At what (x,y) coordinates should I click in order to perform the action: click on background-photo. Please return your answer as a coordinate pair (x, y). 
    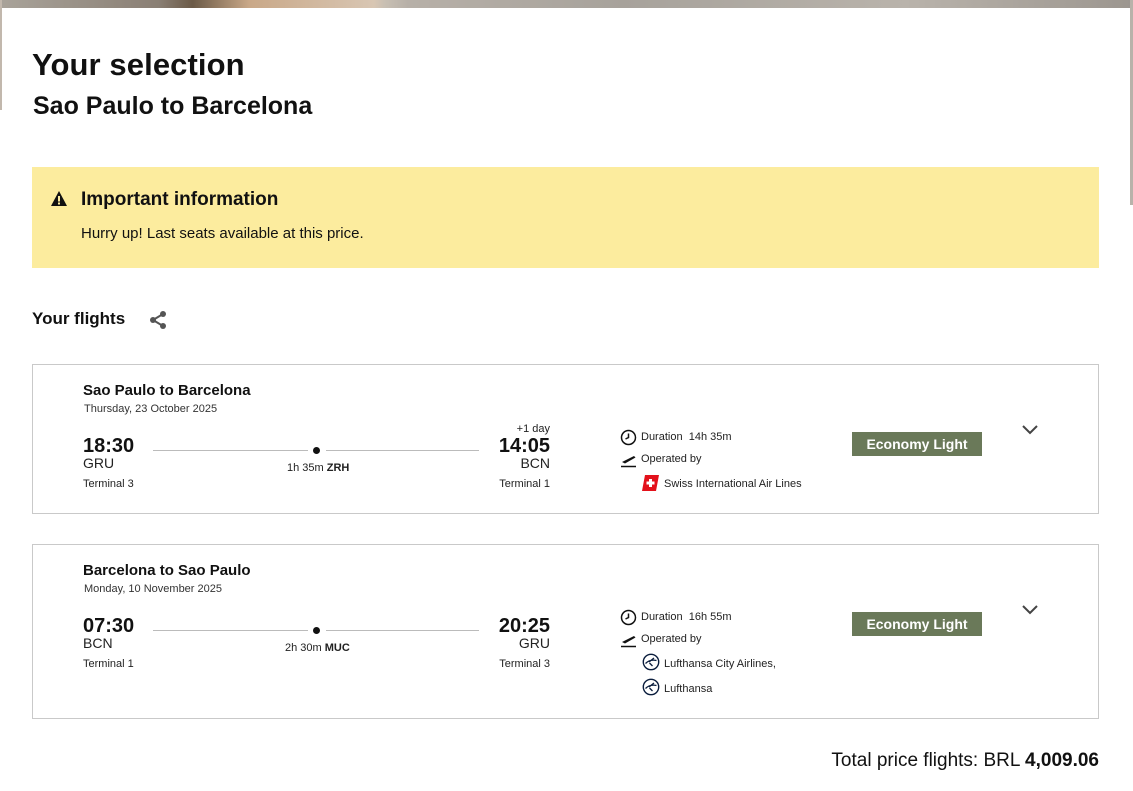
    Looking at the image, I should click on (566, 4).